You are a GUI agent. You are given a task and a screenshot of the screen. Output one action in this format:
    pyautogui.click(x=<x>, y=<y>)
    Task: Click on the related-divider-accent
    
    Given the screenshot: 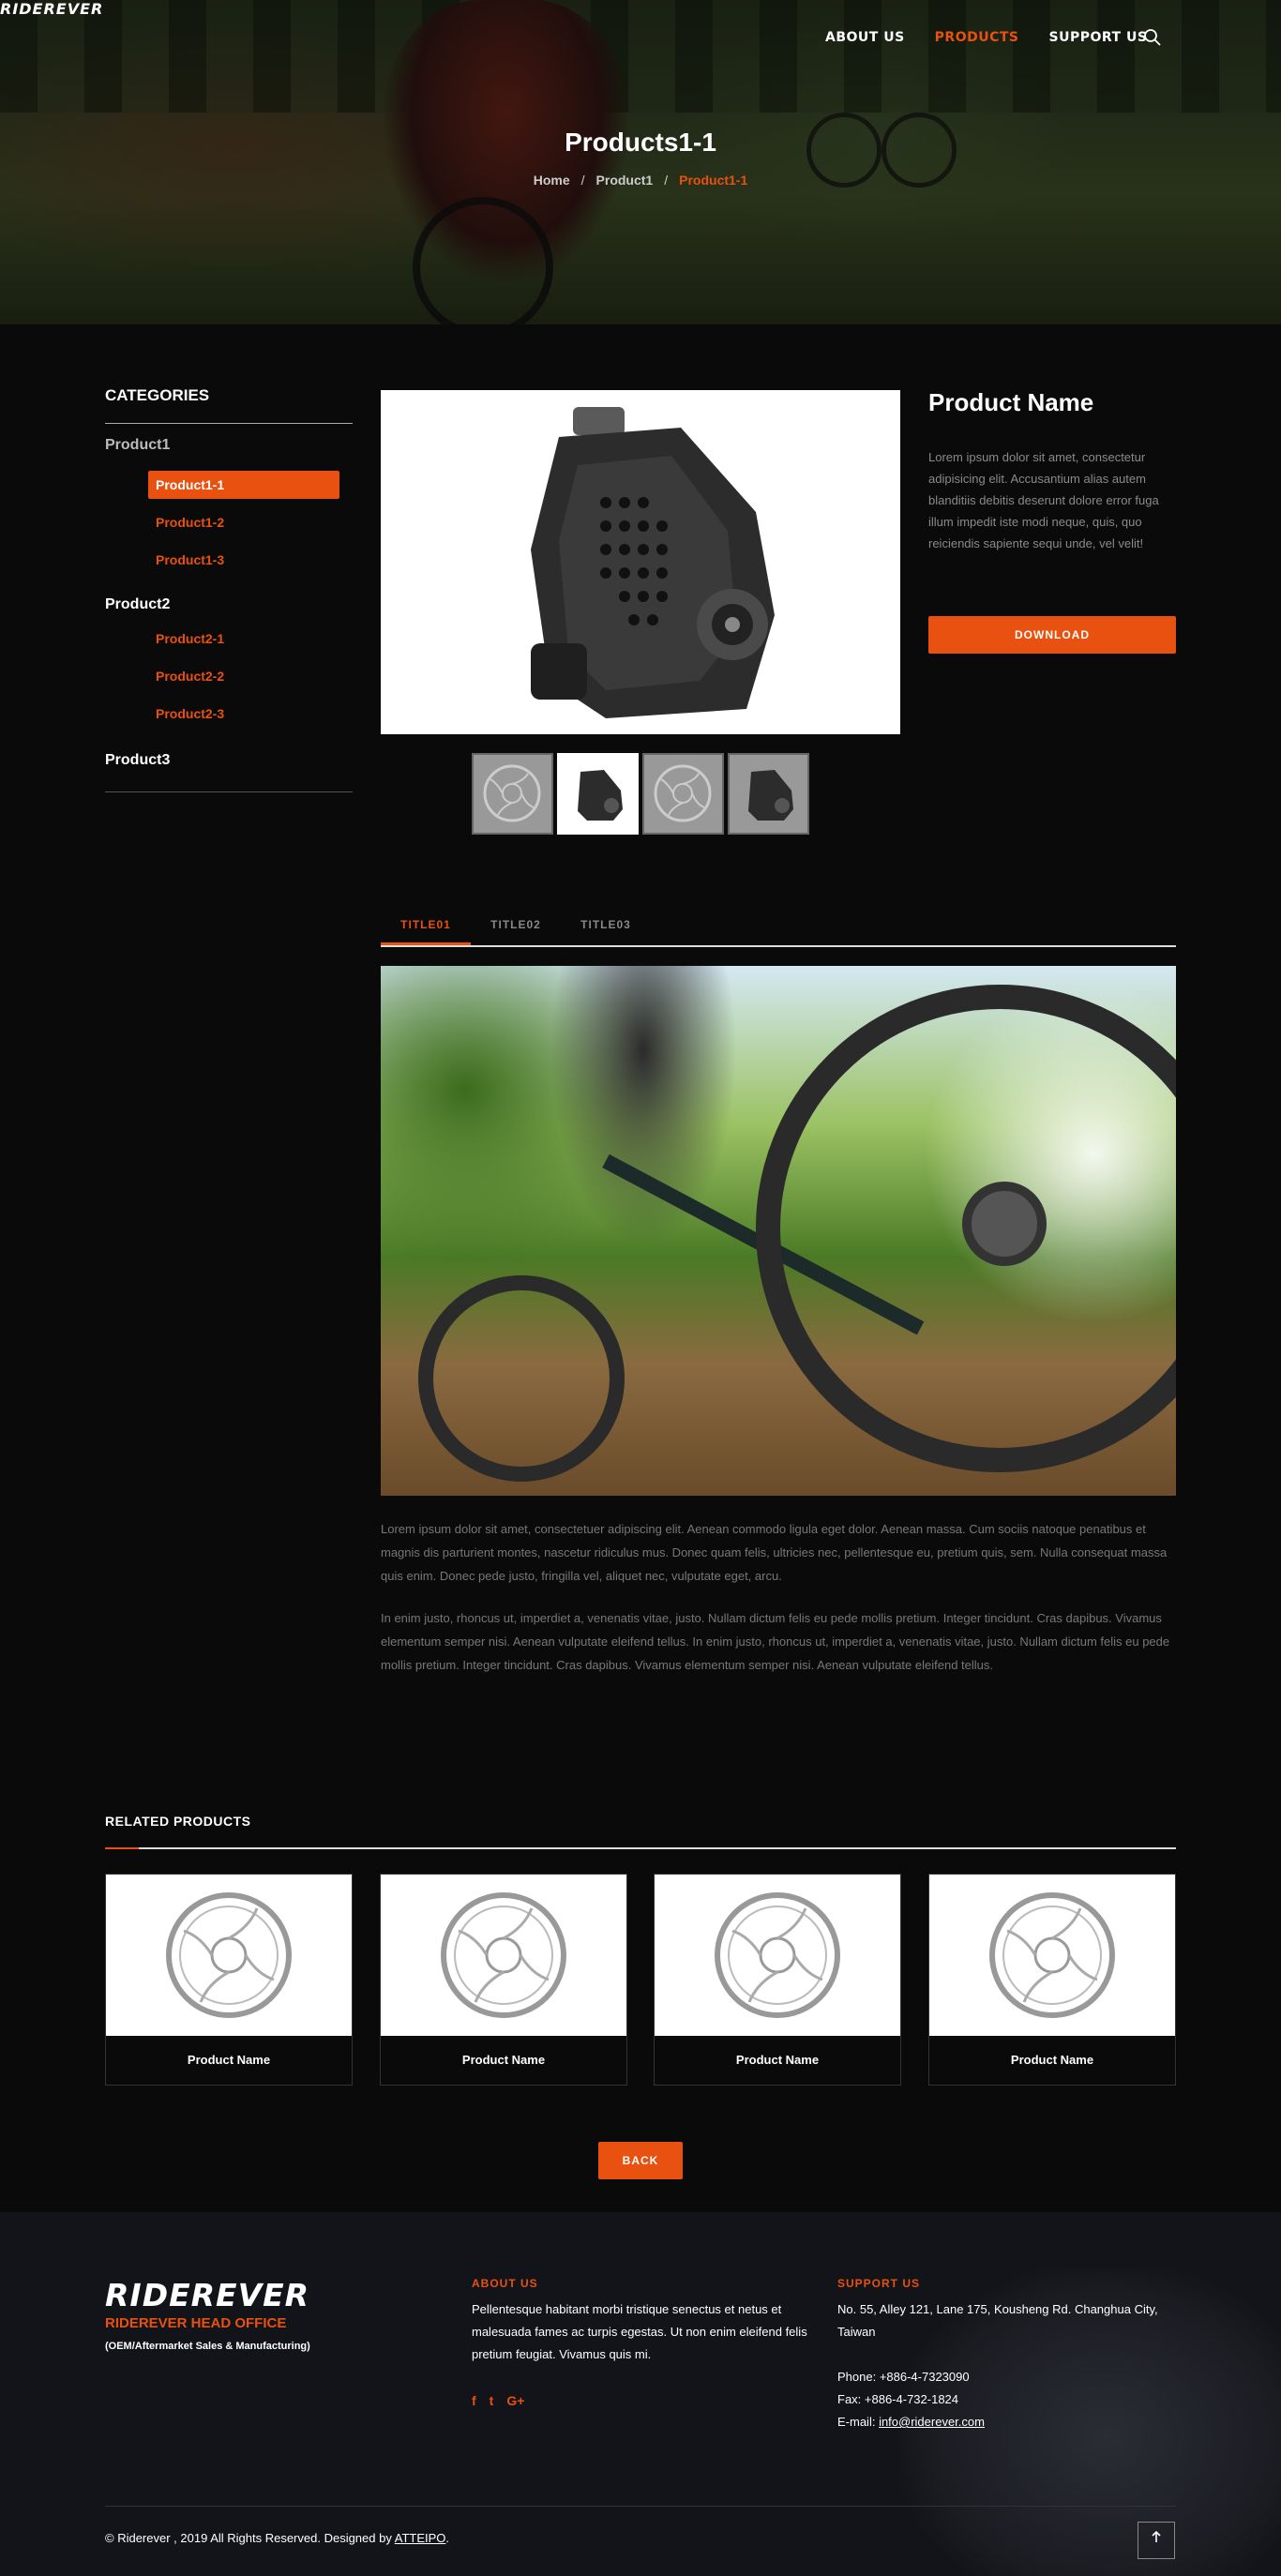 What is the action you would take?
    pyautogui.click(x=122, y=1848)
    